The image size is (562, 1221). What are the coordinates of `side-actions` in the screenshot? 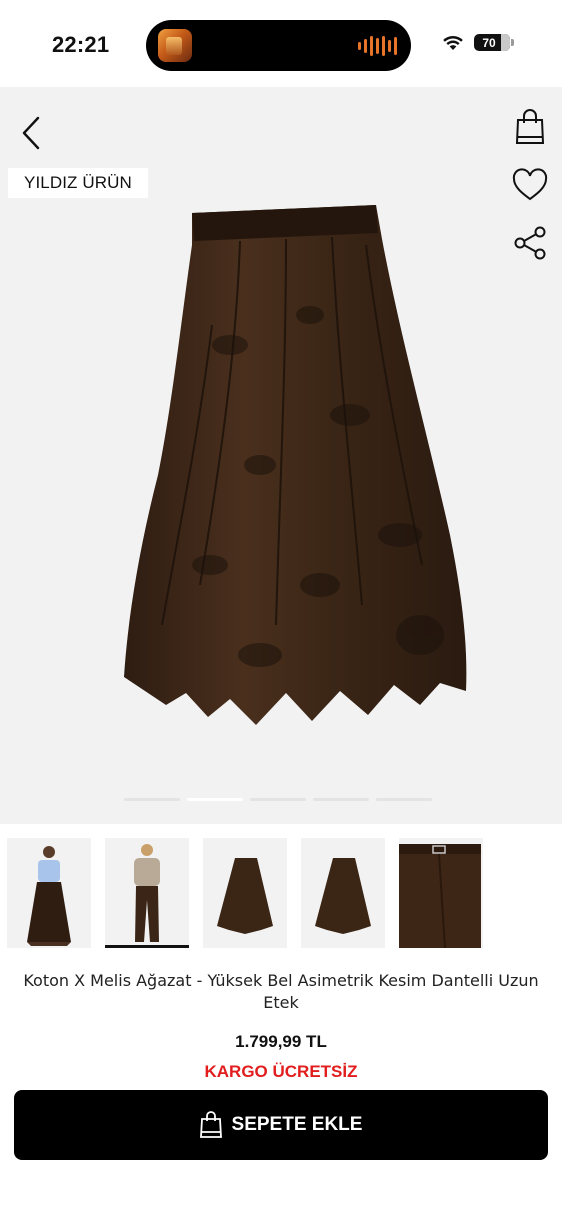 It's located at (530, 194).